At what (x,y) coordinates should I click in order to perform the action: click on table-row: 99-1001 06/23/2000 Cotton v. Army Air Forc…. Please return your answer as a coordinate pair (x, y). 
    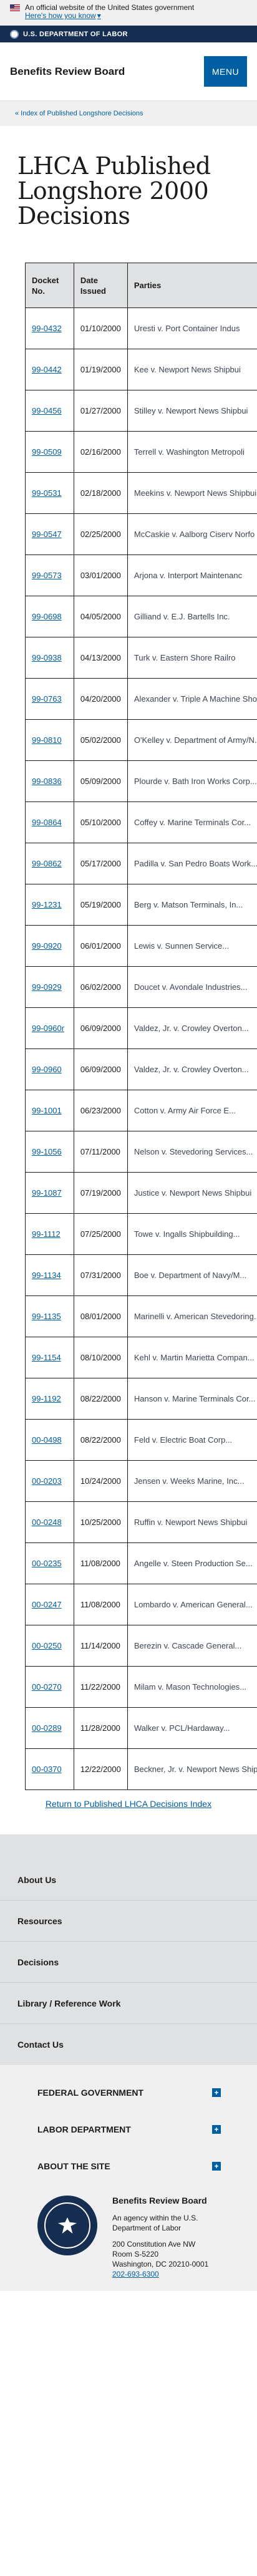
    Looking at the image, I should click on (141, 1110).